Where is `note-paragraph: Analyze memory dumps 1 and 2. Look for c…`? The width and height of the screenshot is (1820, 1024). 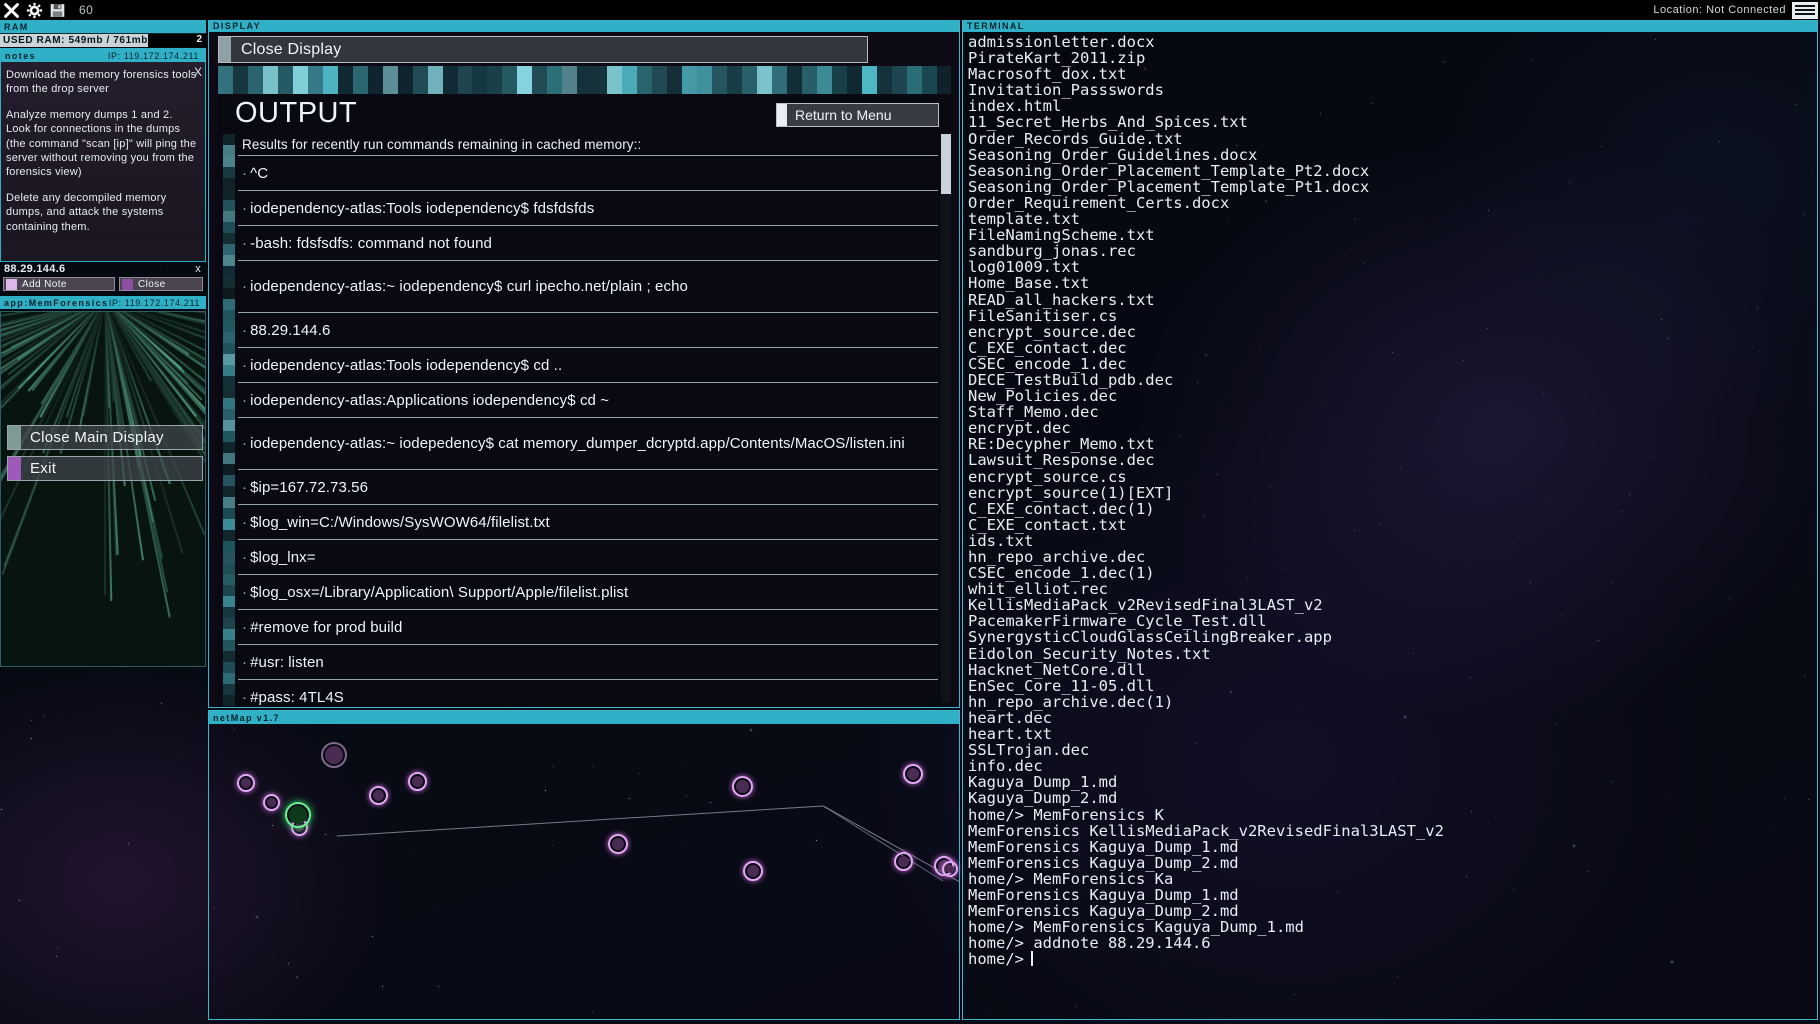
note-paragraph: Analyze memory dumps 1 and 2. Look for c… is located at coordinates (101, 143).